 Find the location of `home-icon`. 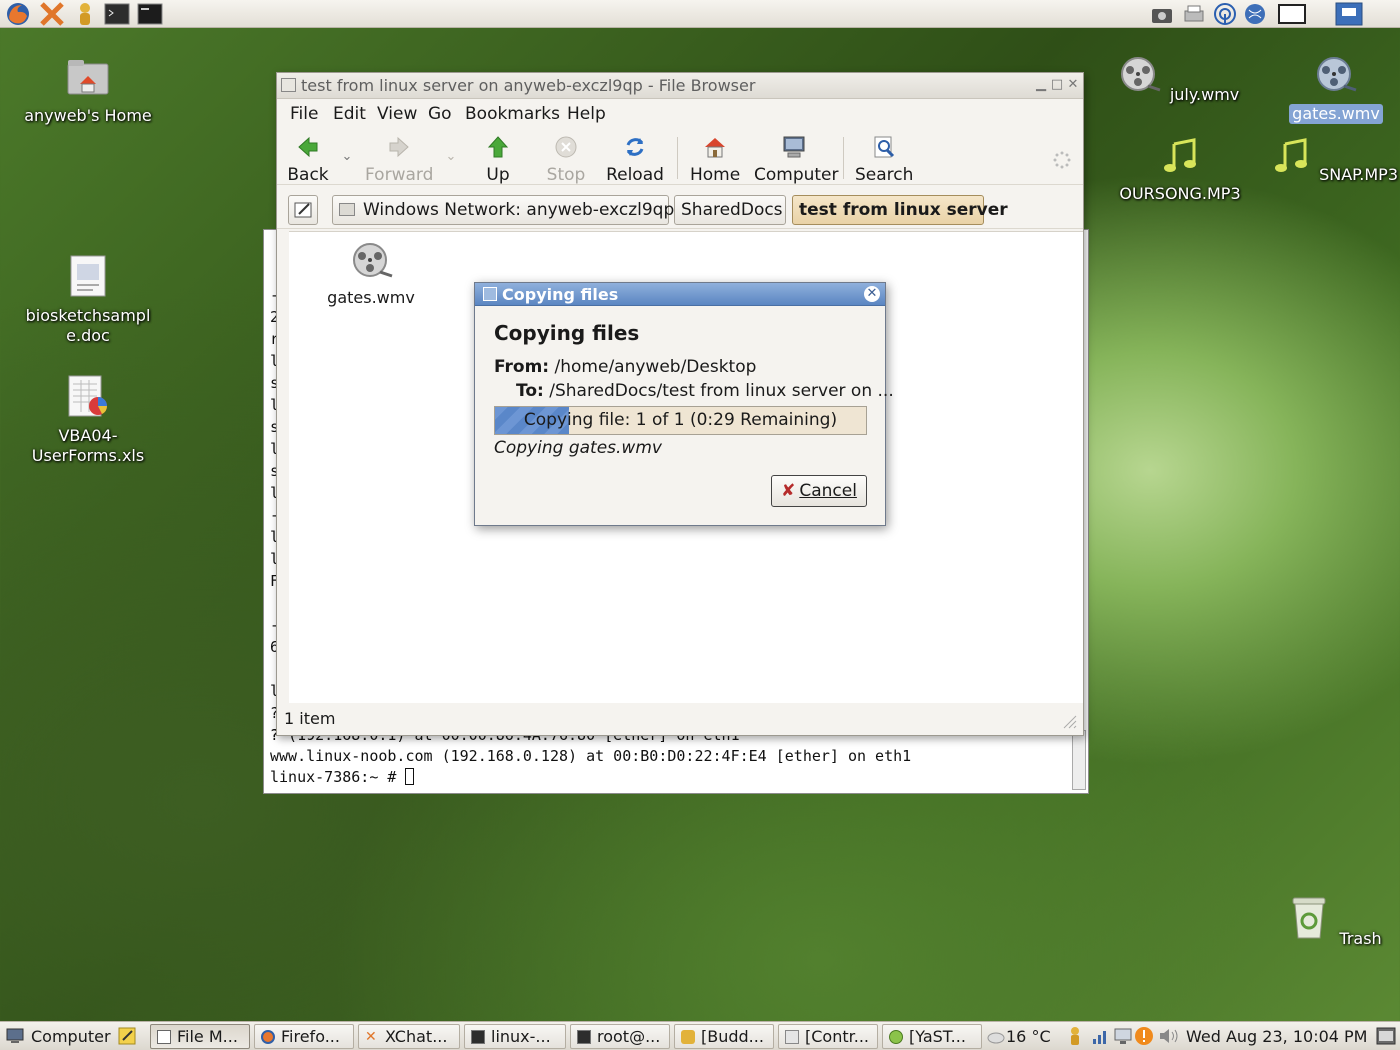

home-icon is located at coordinates (715, 148).